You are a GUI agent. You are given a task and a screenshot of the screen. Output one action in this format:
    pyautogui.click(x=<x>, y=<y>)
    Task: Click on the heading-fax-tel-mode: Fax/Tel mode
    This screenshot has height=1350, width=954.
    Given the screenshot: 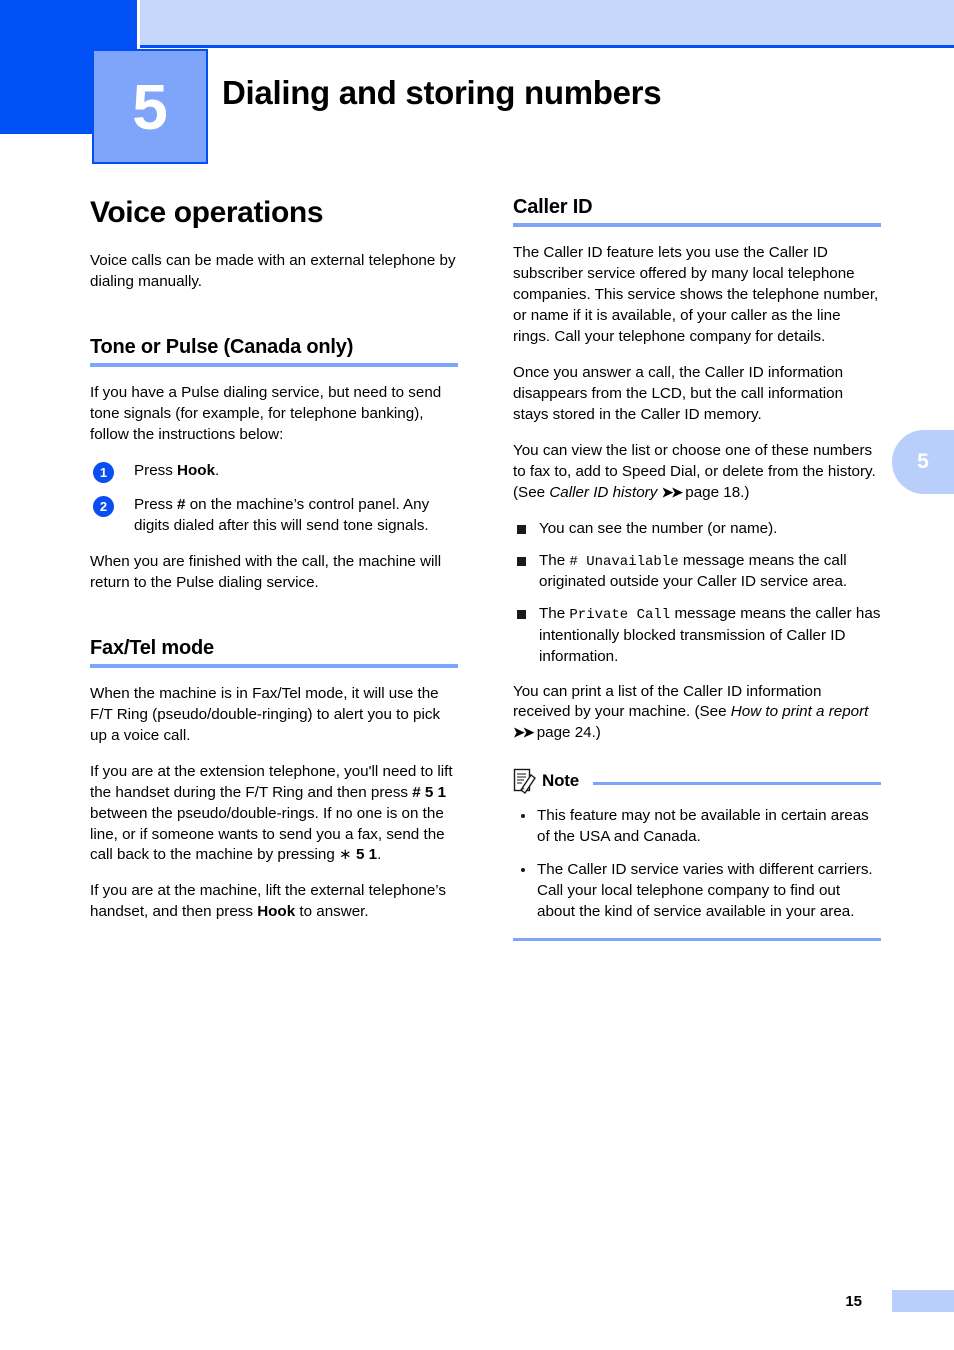 What is the action you would take?
    pyautogui.click(x=274, y=652)
    